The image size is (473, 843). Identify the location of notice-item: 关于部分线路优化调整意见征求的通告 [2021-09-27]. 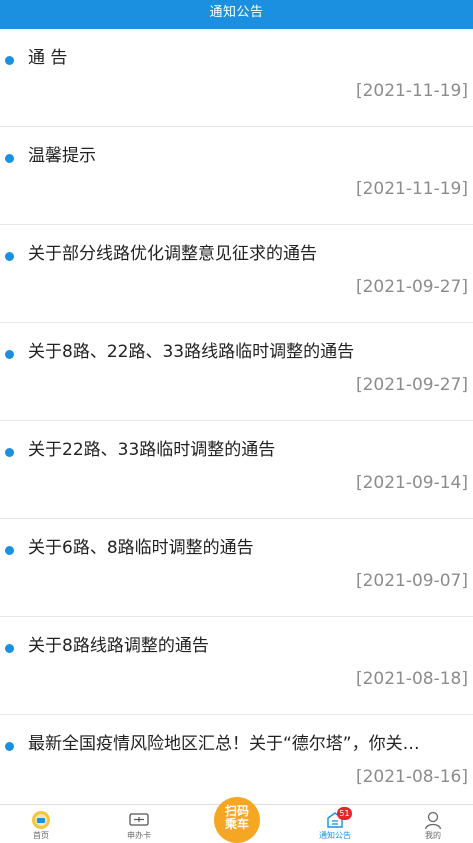
(236, 274).